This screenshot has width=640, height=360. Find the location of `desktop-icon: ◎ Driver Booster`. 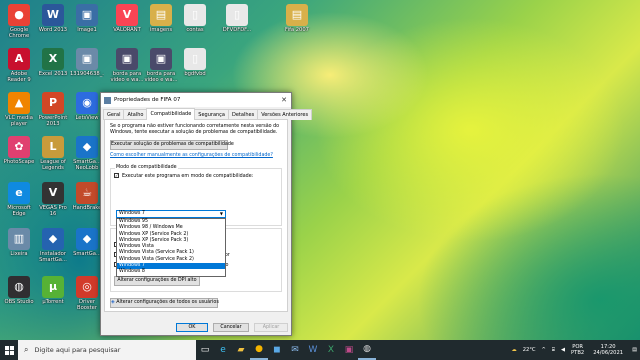

desktop-icon: ◎ Driver Booster is located at coordinates (87, 293).